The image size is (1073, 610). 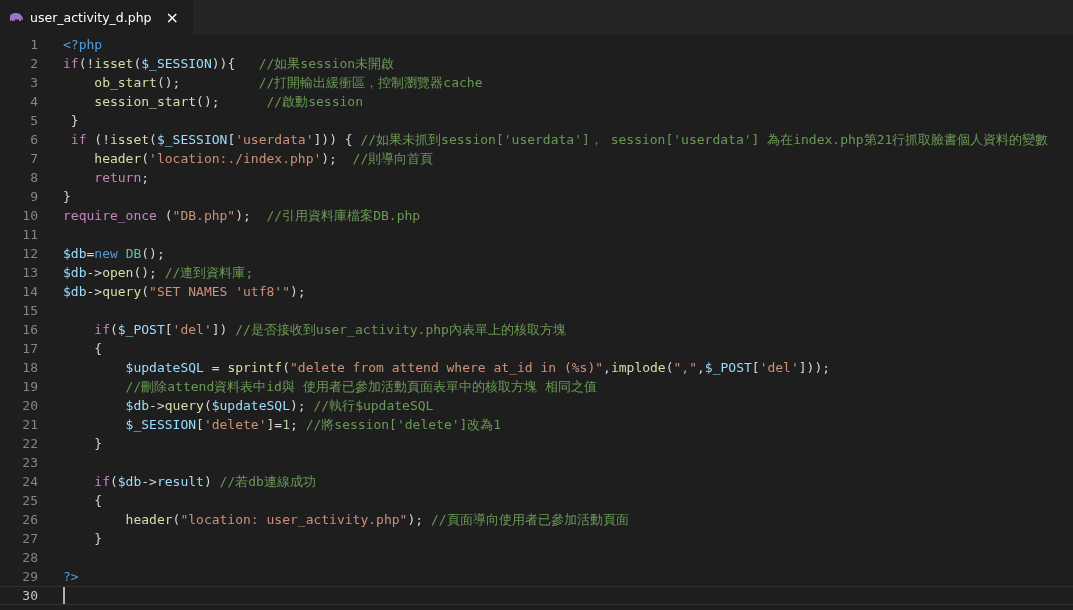 What do you see at coordinates (29, 348) in the screenshot?
I see `line-number: 17` at bounding box center [29, 348].